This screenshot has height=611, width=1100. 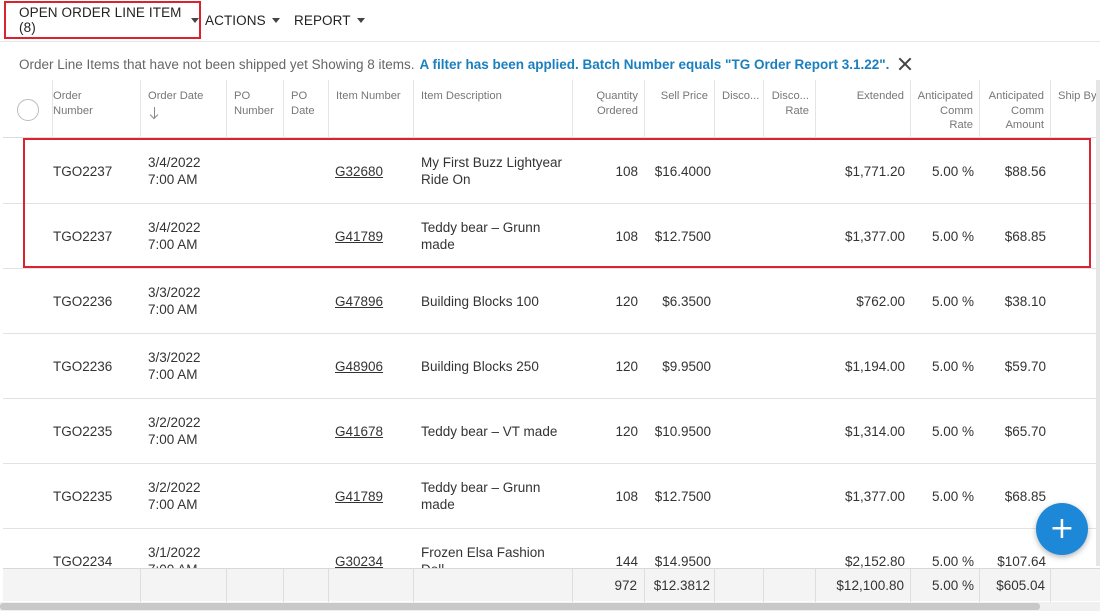 I want to click on total-quantity-value: 972, so click(x=625, y=585).